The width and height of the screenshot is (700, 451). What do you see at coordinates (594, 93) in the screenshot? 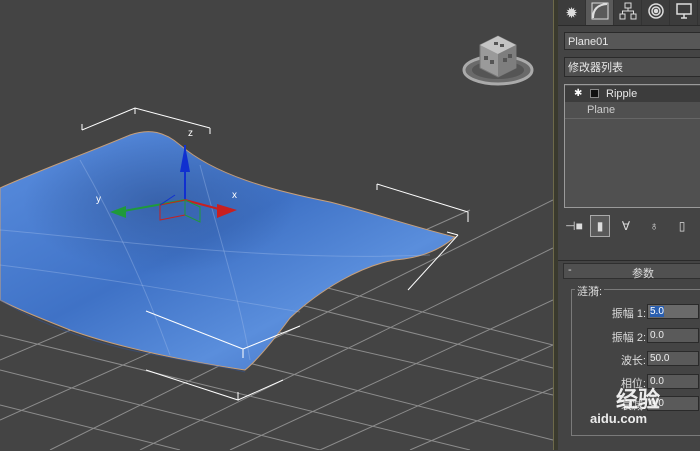
I see `expand-plus-icon` at bounding box center [594, 93].